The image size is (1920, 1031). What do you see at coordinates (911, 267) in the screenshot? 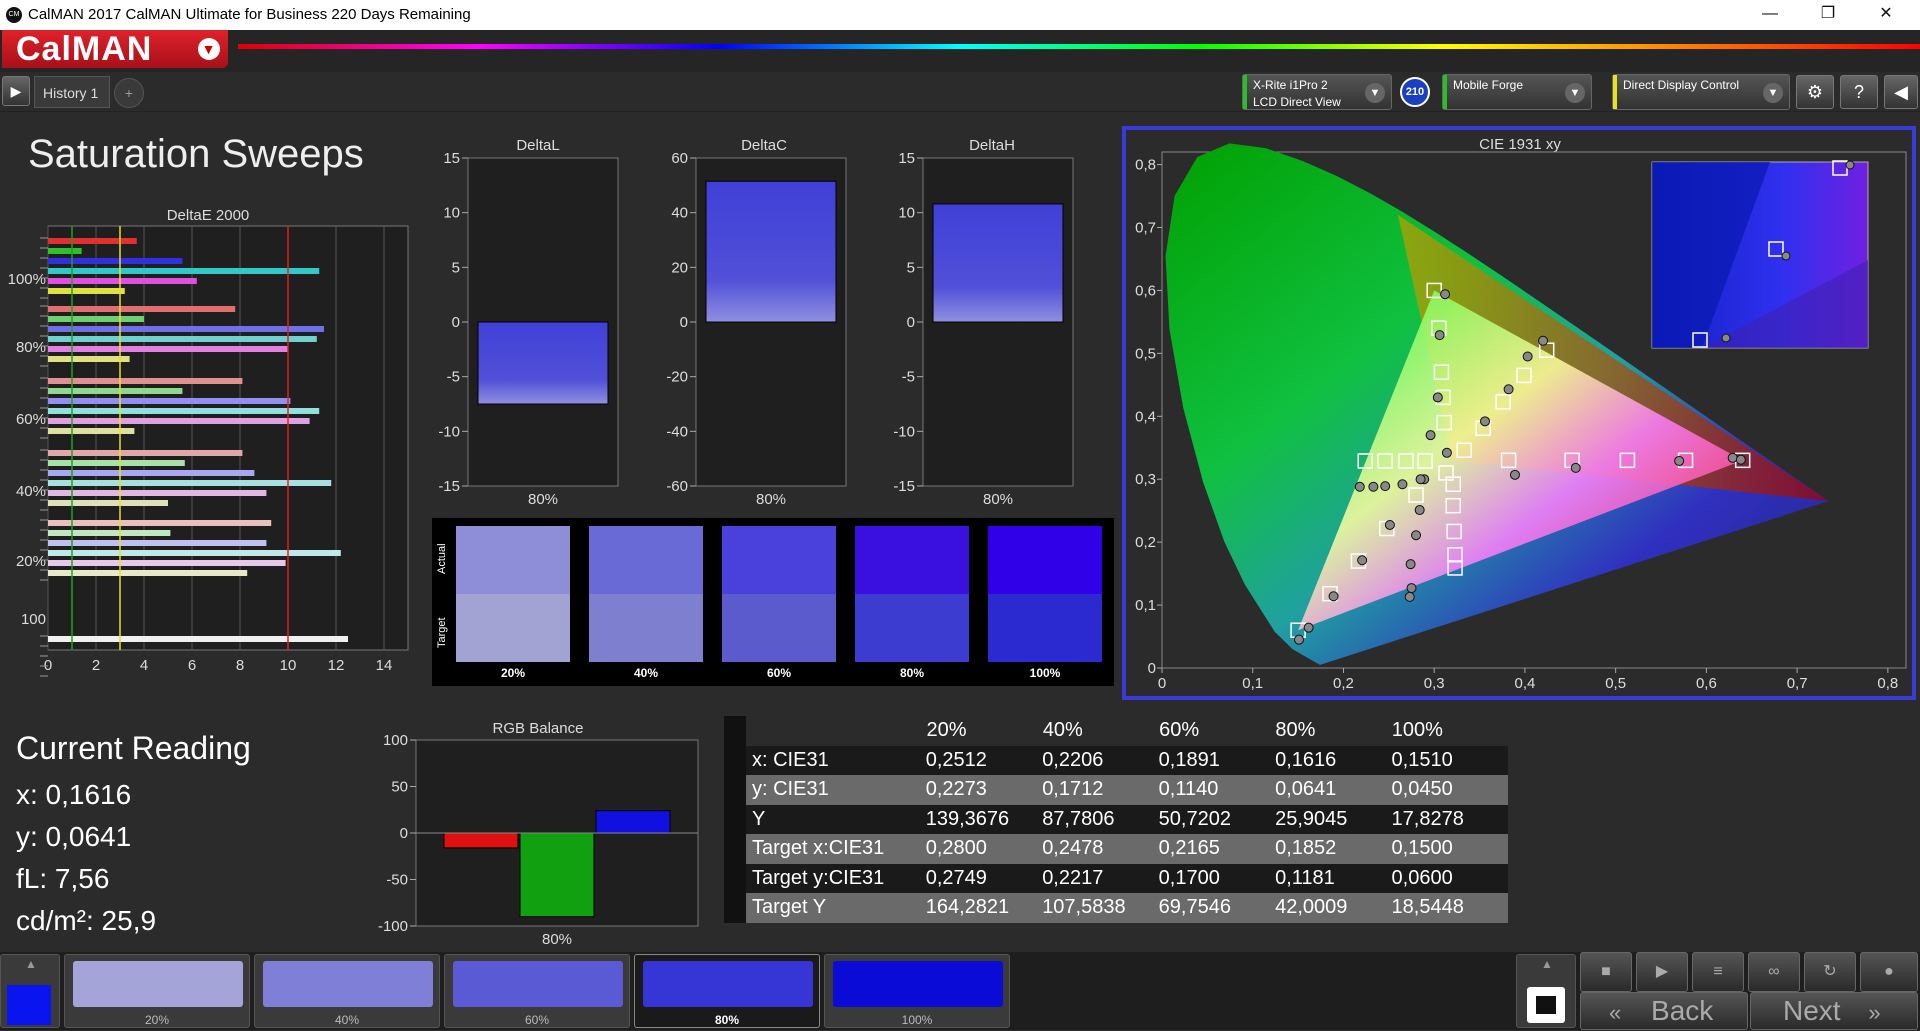
I see `delta-y-tick: 5` at bounding box center [911, 267].